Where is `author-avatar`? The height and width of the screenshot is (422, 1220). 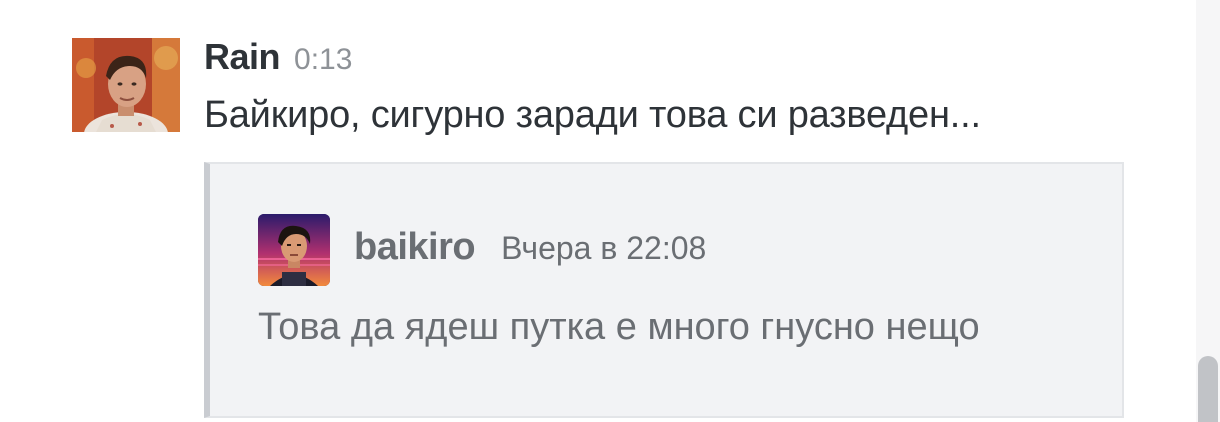
author-avatar is located at coordinates (126, 85).